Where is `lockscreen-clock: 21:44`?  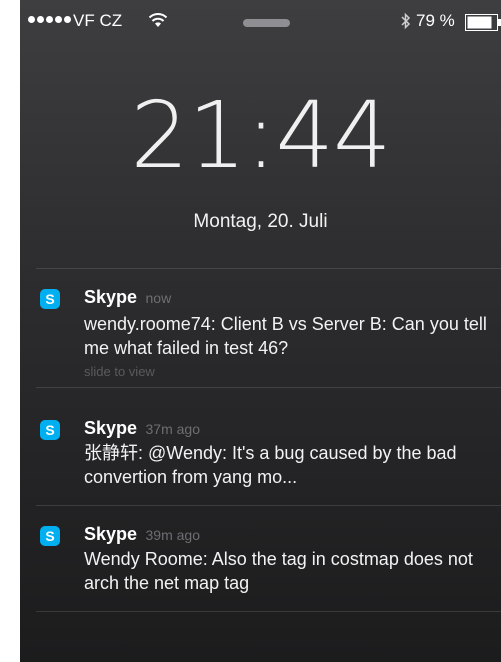 lockscreen-clock: 21:44 is located at coordinates (260, 135).